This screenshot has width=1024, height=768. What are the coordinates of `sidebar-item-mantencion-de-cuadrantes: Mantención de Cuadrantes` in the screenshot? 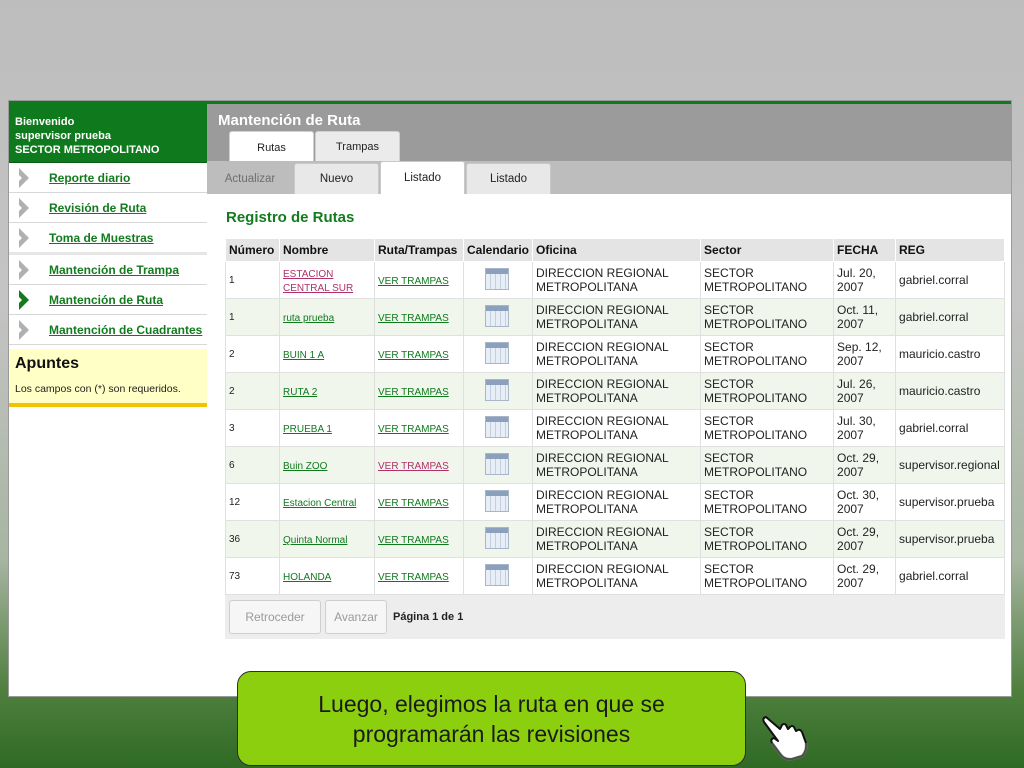 It's located at (108, 330).